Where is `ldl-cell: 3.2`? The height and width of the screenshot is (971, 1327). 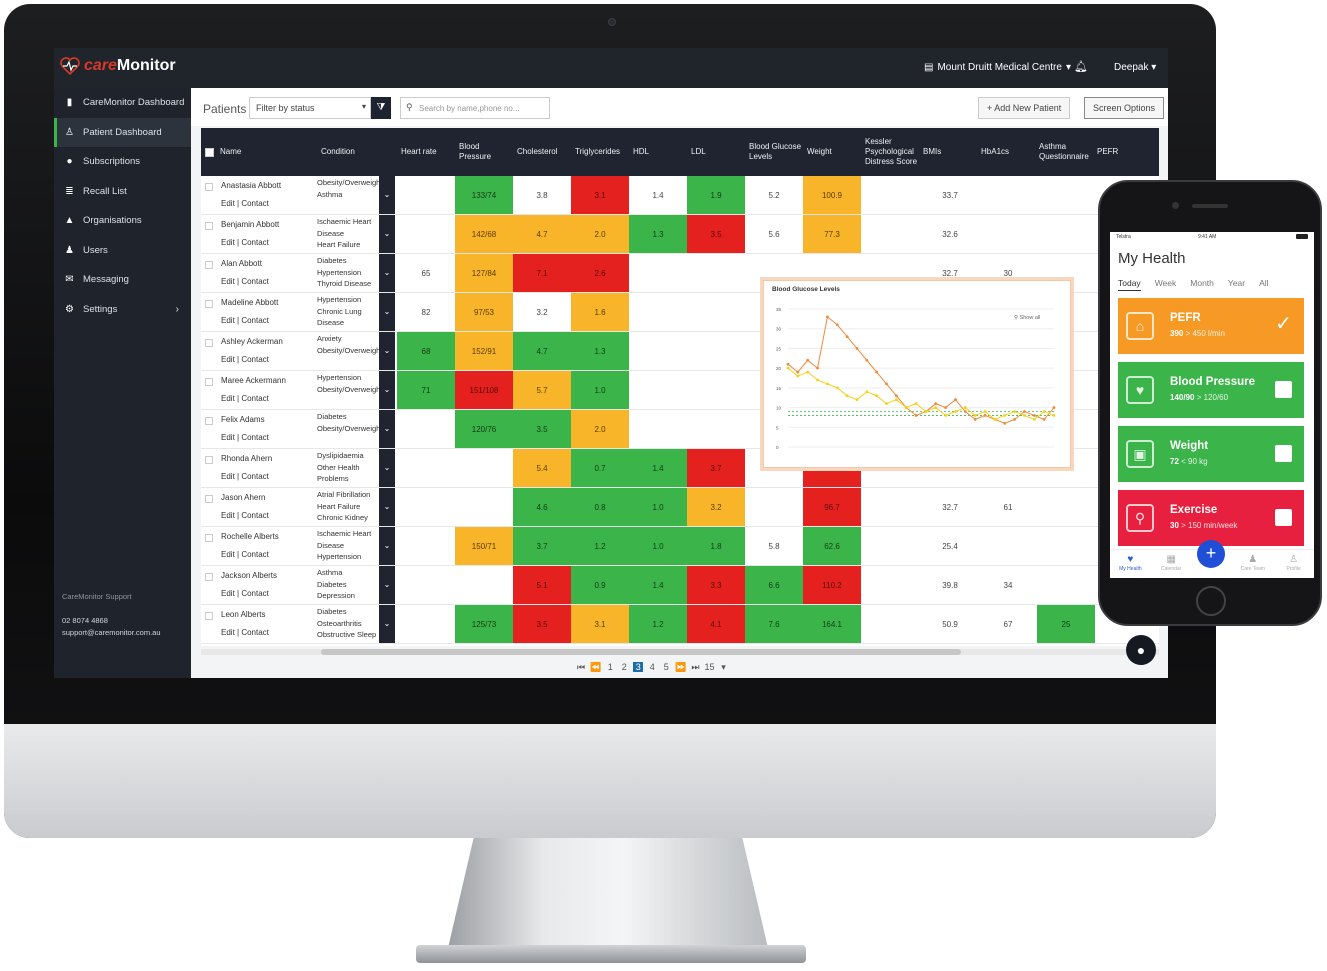
ldl-cell: 3.2 is located at coordinates (716, 507).